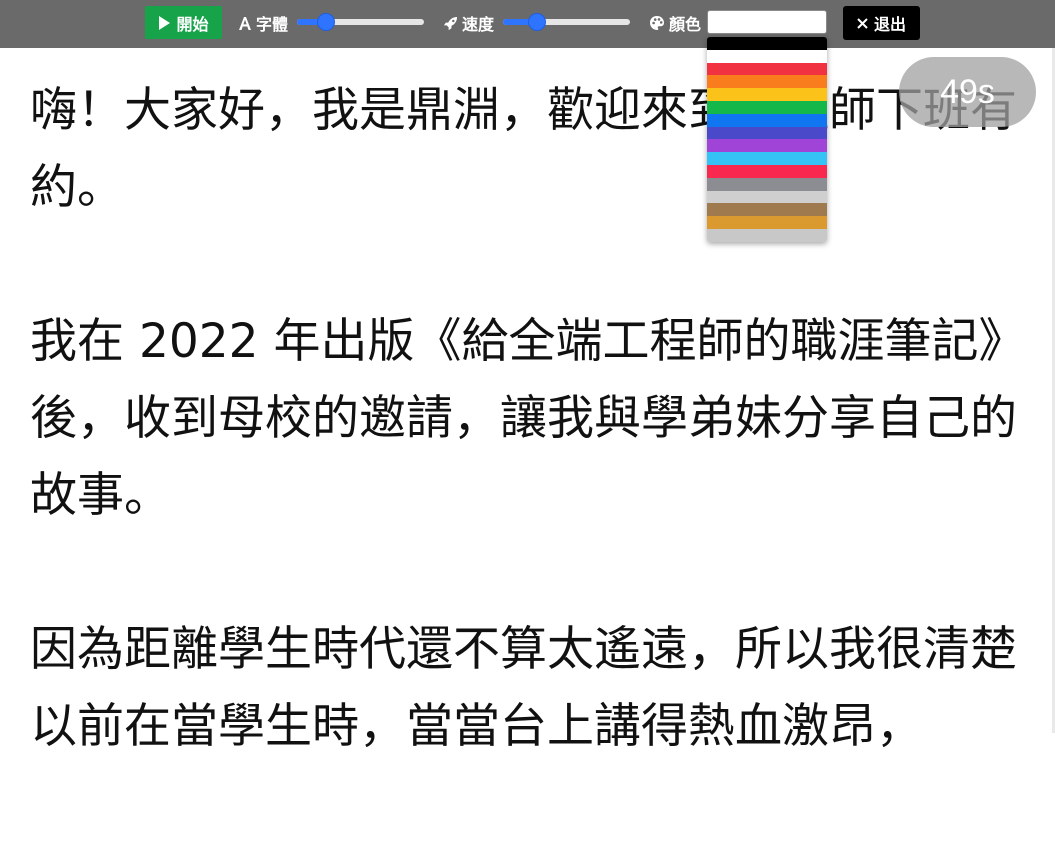 The width and height of the screenshot is (1055, 842). What do you see at coordinates (657, 23) in the screenshot?
I see `palette-icon` at bounding box center [657, 23].